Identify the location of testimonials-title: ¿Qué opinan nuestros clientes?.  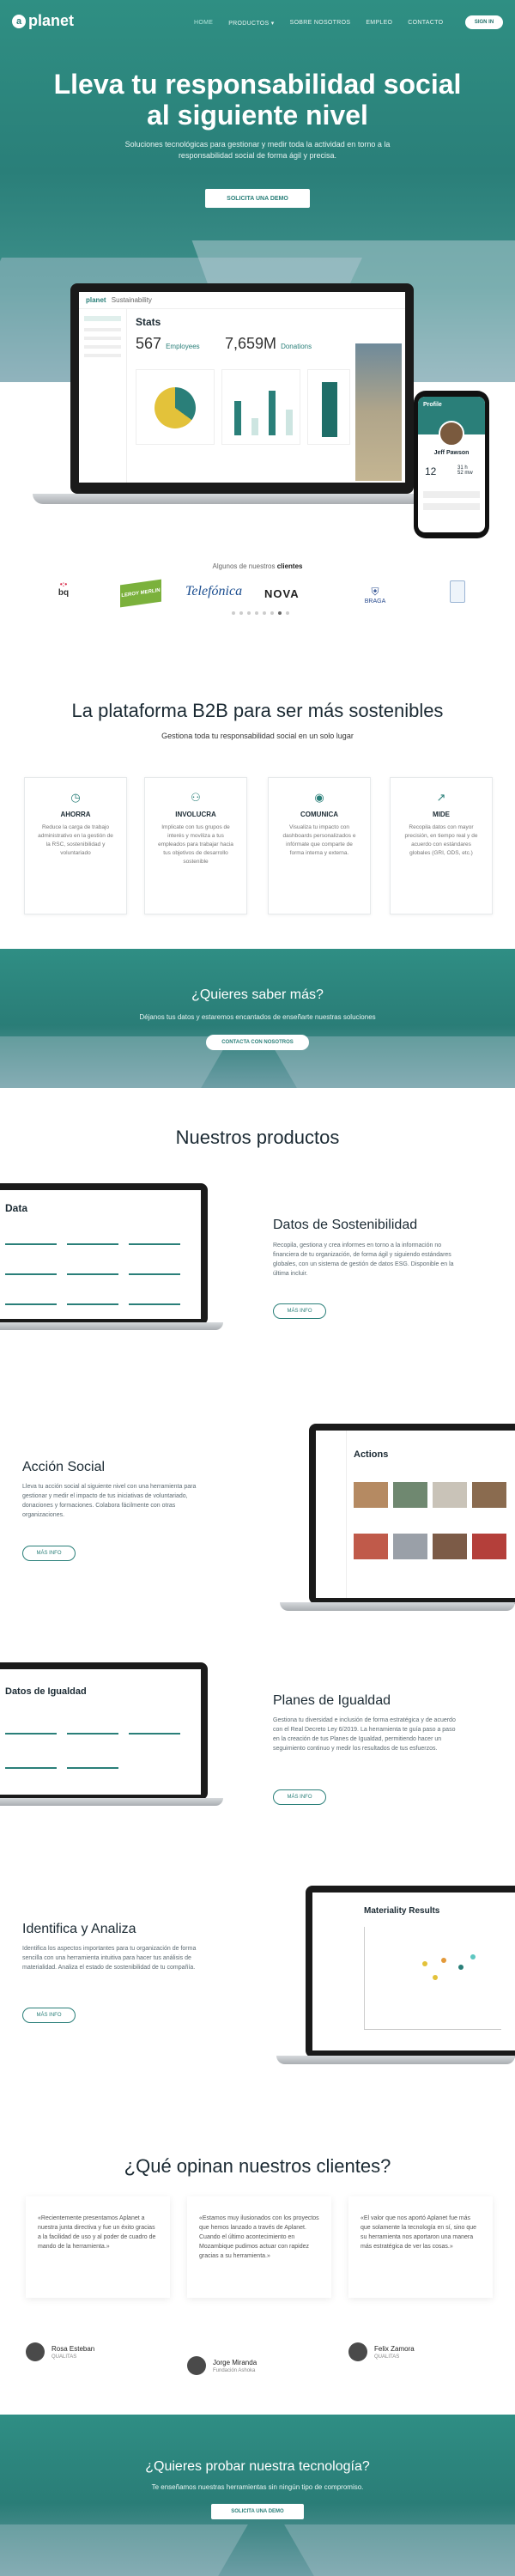
(257, 2166).